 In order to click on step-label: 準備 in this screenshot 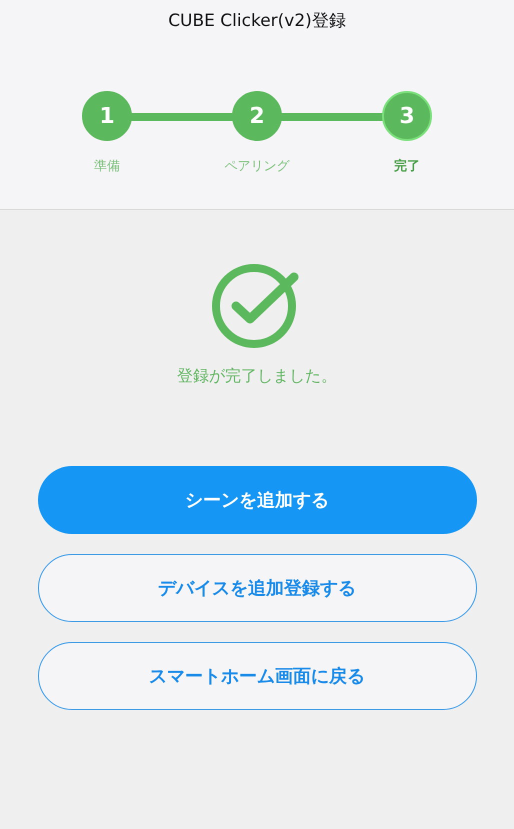, I will do `click(107, 166)`.